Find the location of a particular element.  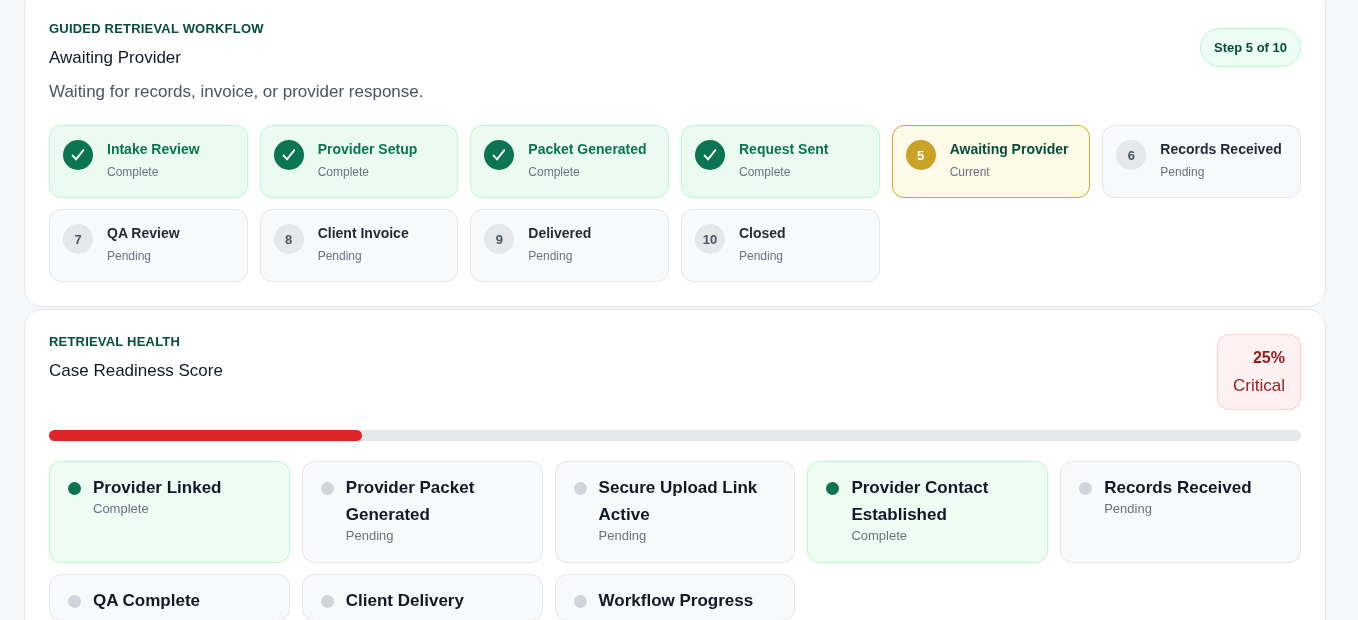

step-badge: Step 5 of 10 is located at coordinates (1250, 47).